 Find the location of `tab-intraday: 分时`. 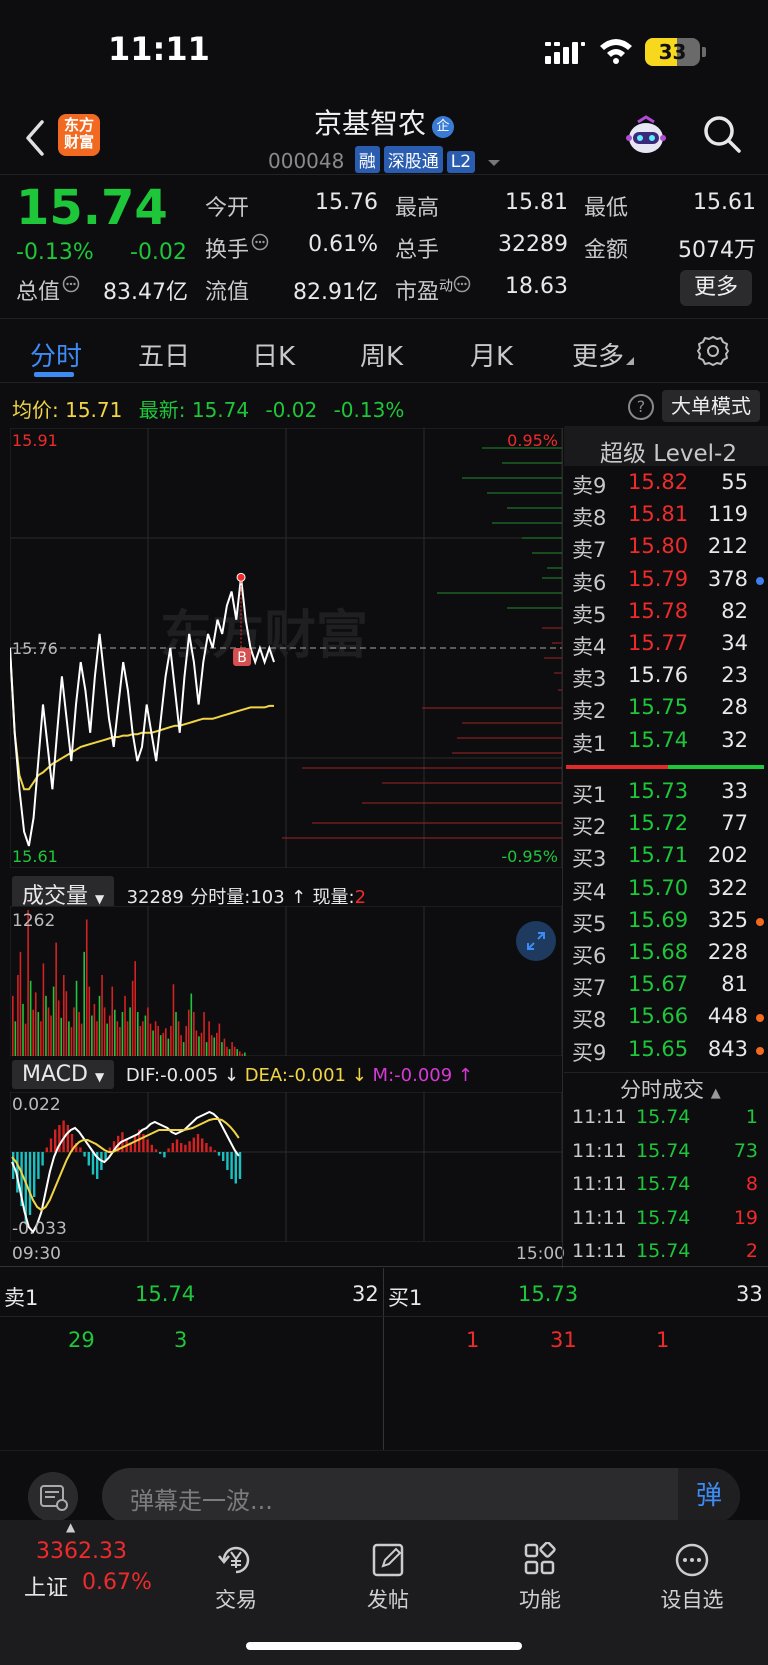

tab-intraday: 分时 is located at coordinates (56, 354).